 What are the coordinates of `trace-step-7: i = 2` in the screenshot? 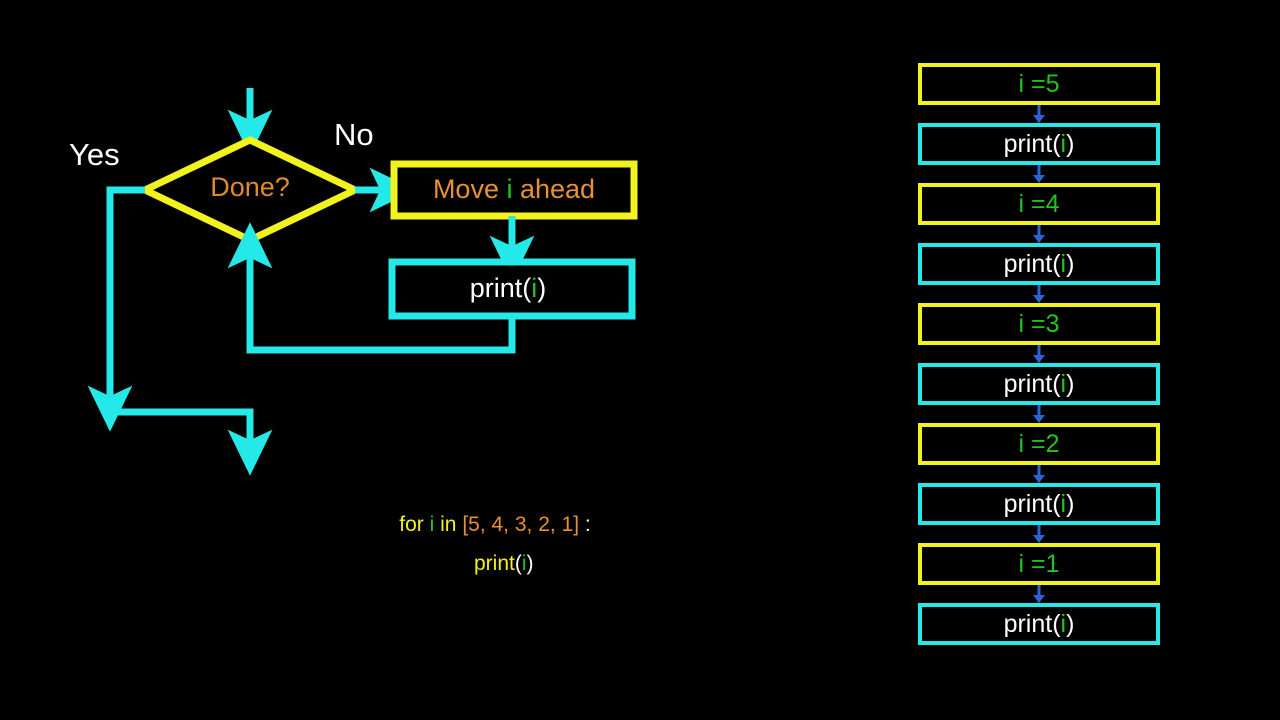 It's located at (1039, 444).